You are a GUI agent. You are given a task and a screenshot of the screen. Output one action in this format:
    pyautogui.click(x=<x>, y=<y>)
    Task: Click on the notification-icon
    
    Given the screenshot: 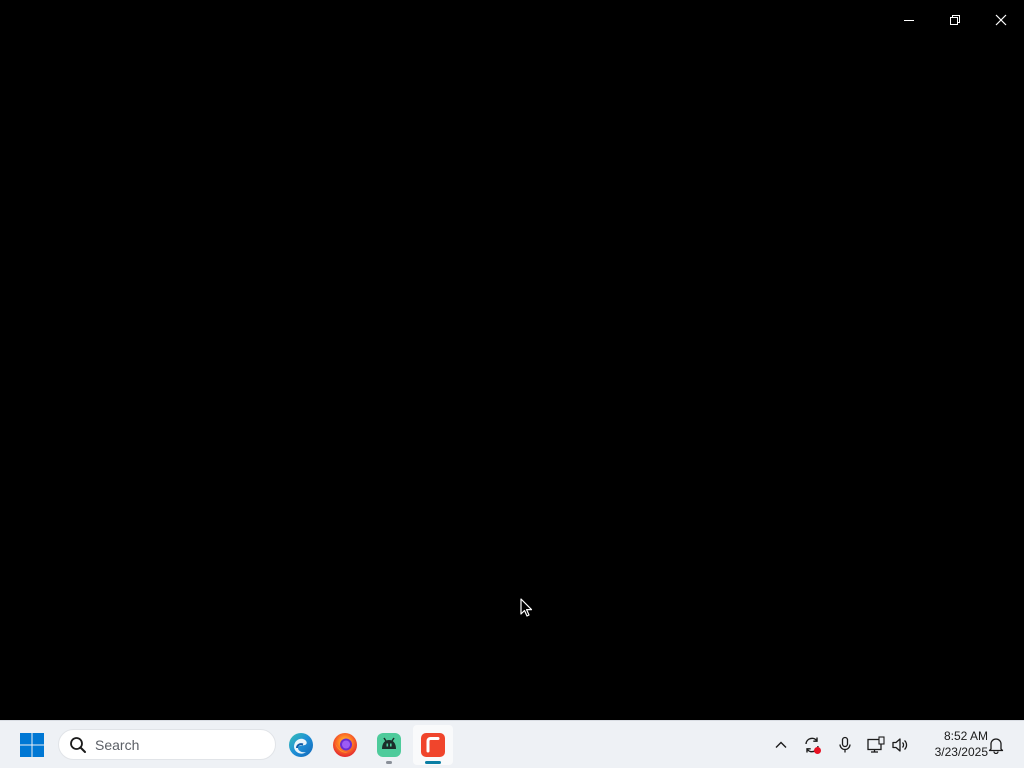 What is the action you would take?
    pyautogui.click(x=996, y=746)
    